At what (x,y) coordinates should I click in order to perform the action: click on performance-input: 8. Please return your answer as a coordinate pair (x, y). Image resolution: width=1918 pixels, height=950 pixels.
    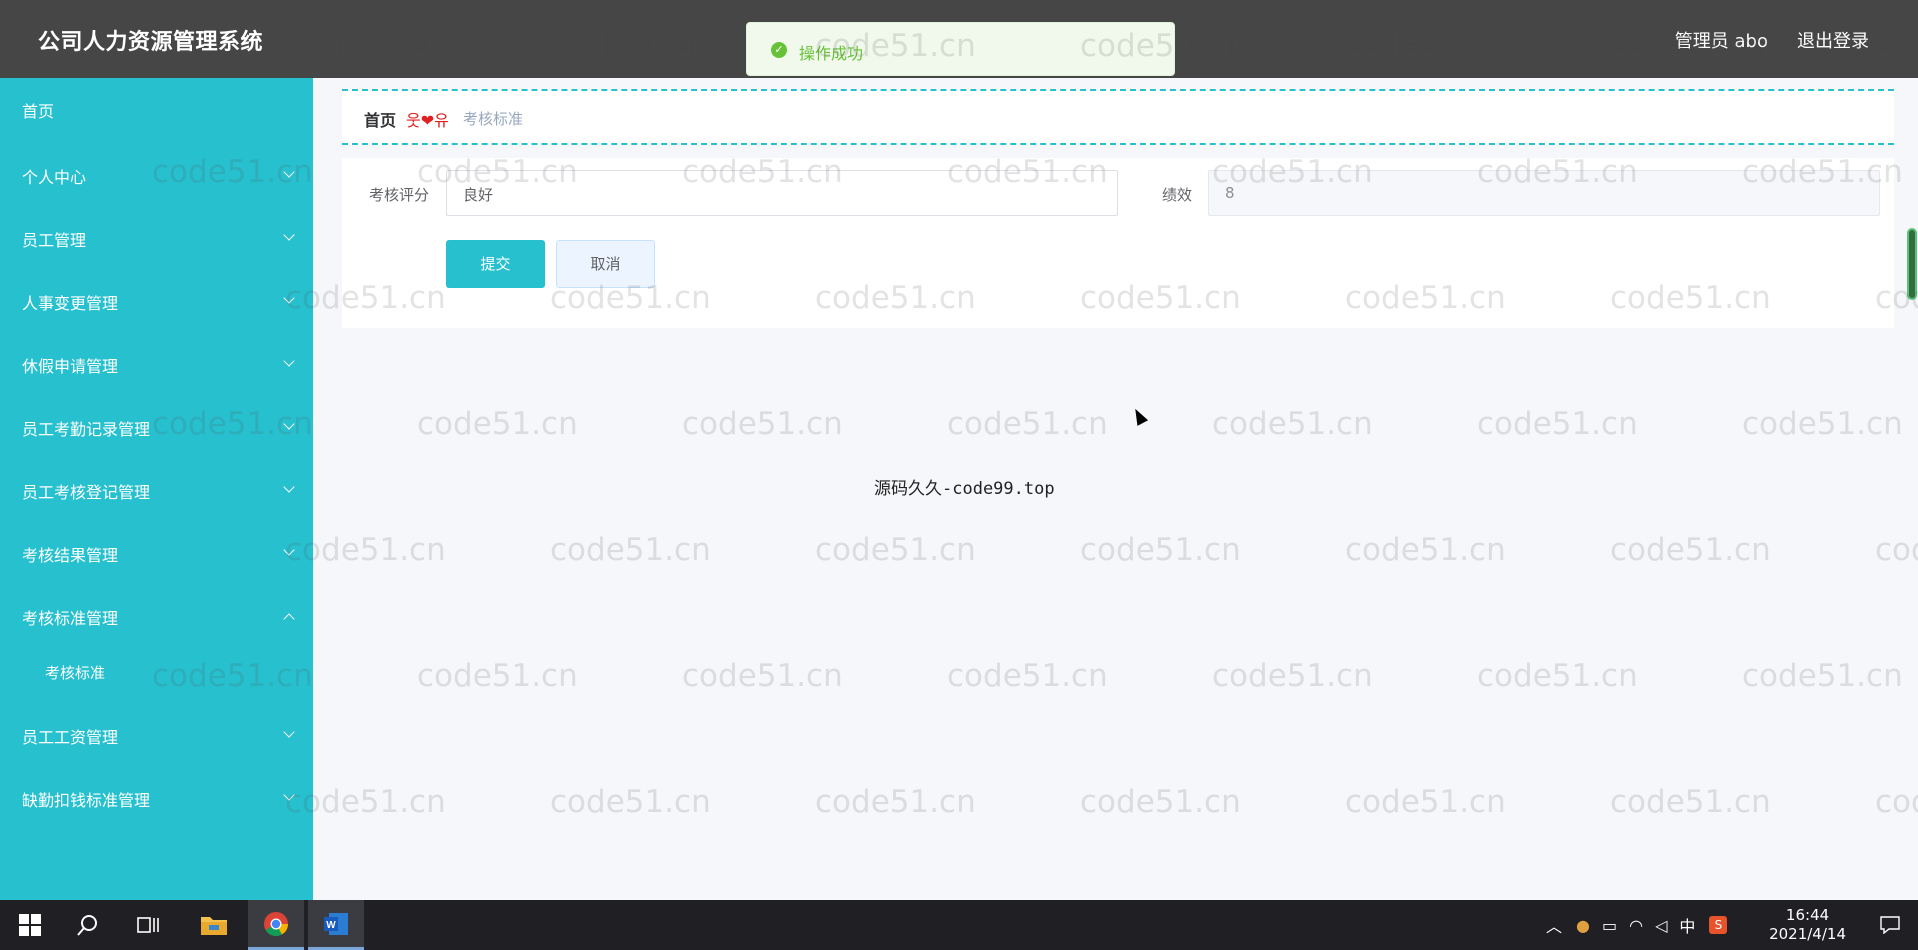
    Looking at the image, I should click on (1544, 193).